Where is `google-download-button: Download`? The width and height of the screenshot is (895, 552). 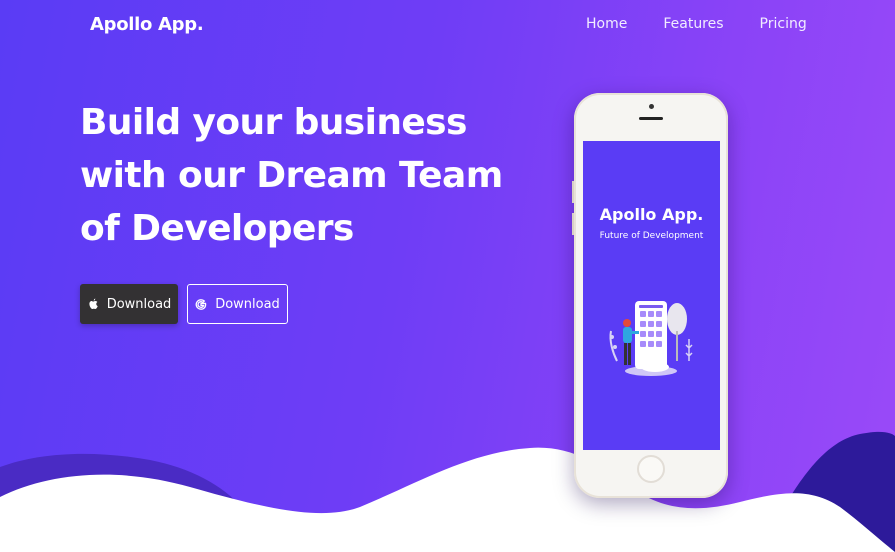 google-download-button: Download is located at coordinates (237, 304).